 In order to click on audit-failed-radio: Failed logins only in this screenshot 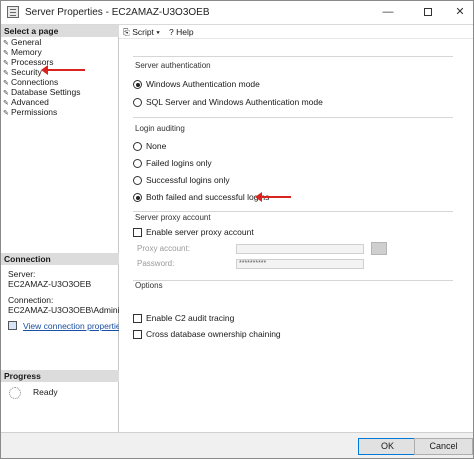, I will do `click(172, 163)`.